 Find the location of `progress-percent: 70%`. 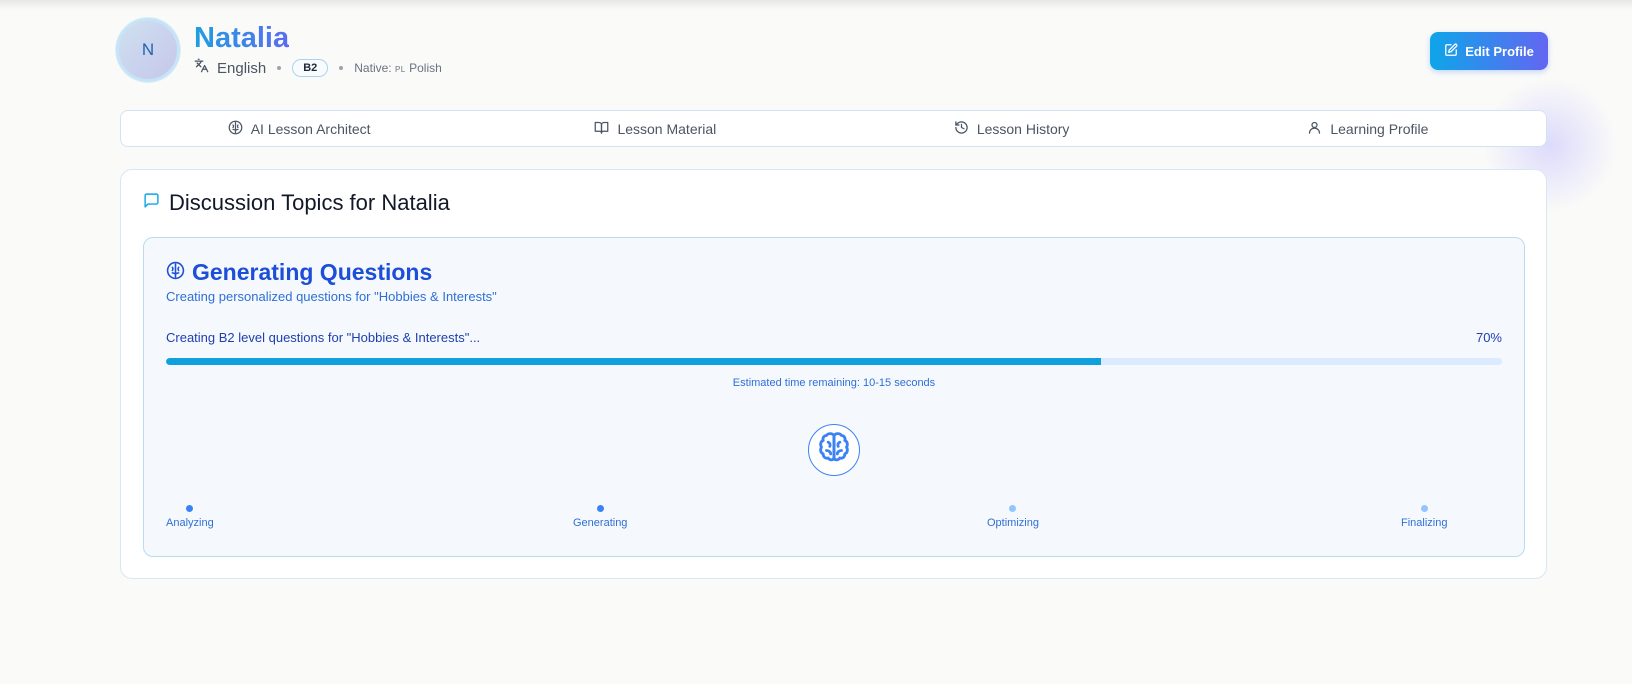

progress-percent: 70% is located at coordinates (1488, 337).